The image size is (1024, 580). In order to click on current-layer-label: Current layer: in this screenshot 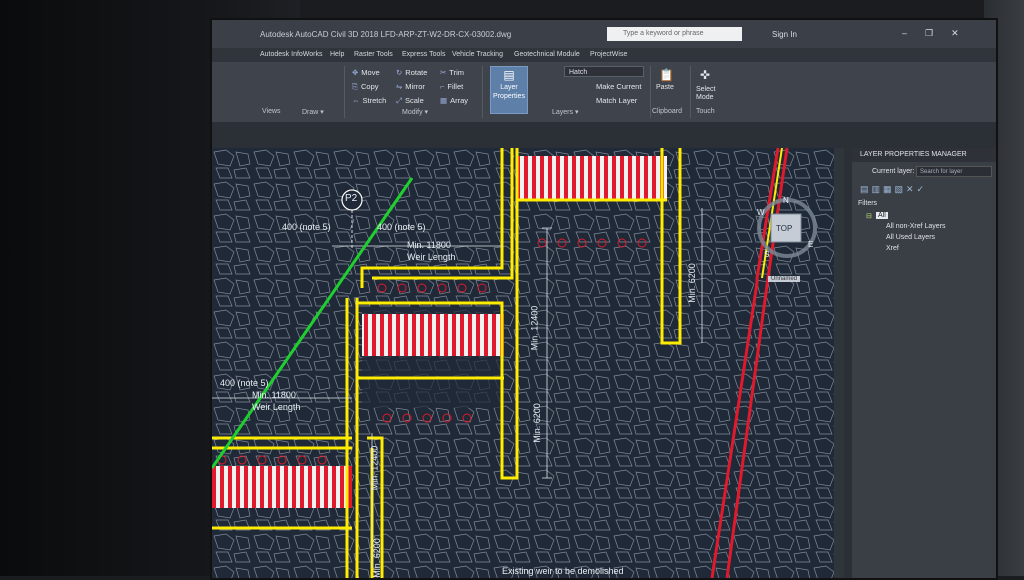, I will do `click(893, 171)`.